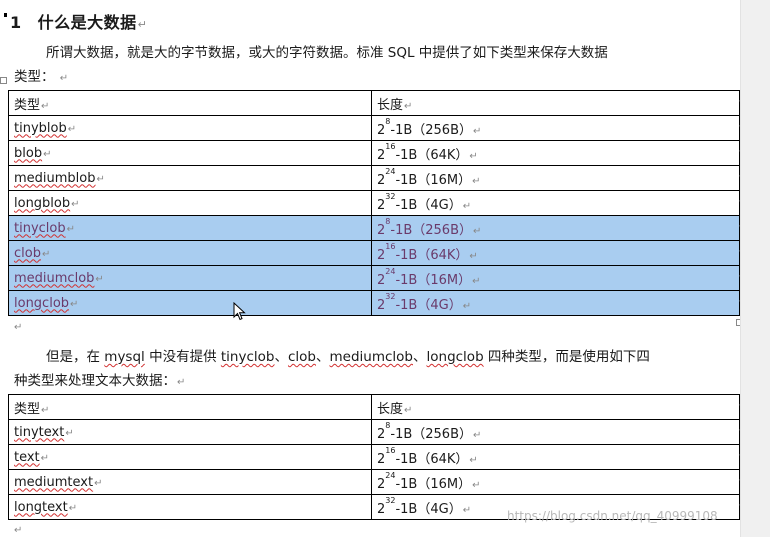 The height and width of the screenshot is (537, 770). Describe the element at coordinates (54, 482) in the screenshot. I see `type-name: mediumtext` at that location.